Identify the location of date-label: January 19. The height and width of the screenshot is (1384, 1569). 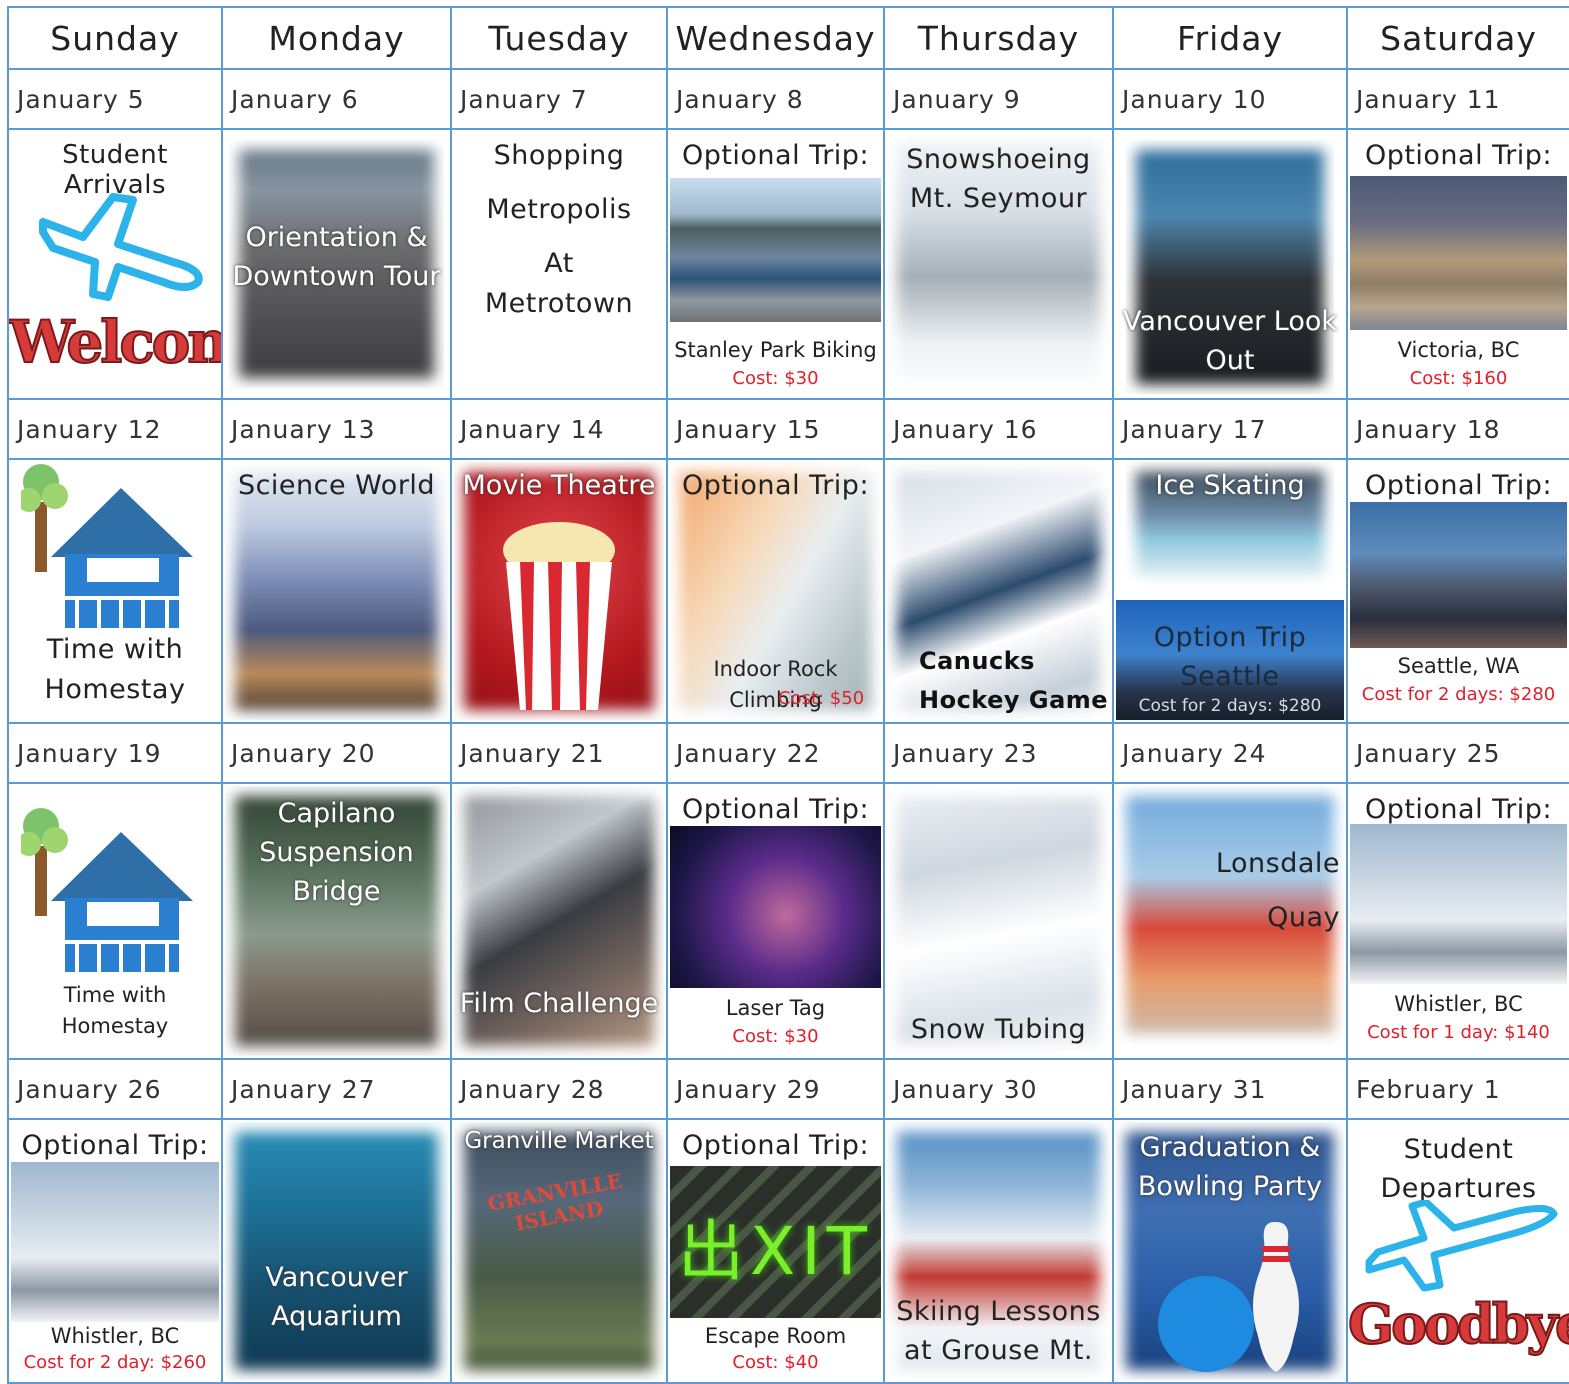
(115, 753).